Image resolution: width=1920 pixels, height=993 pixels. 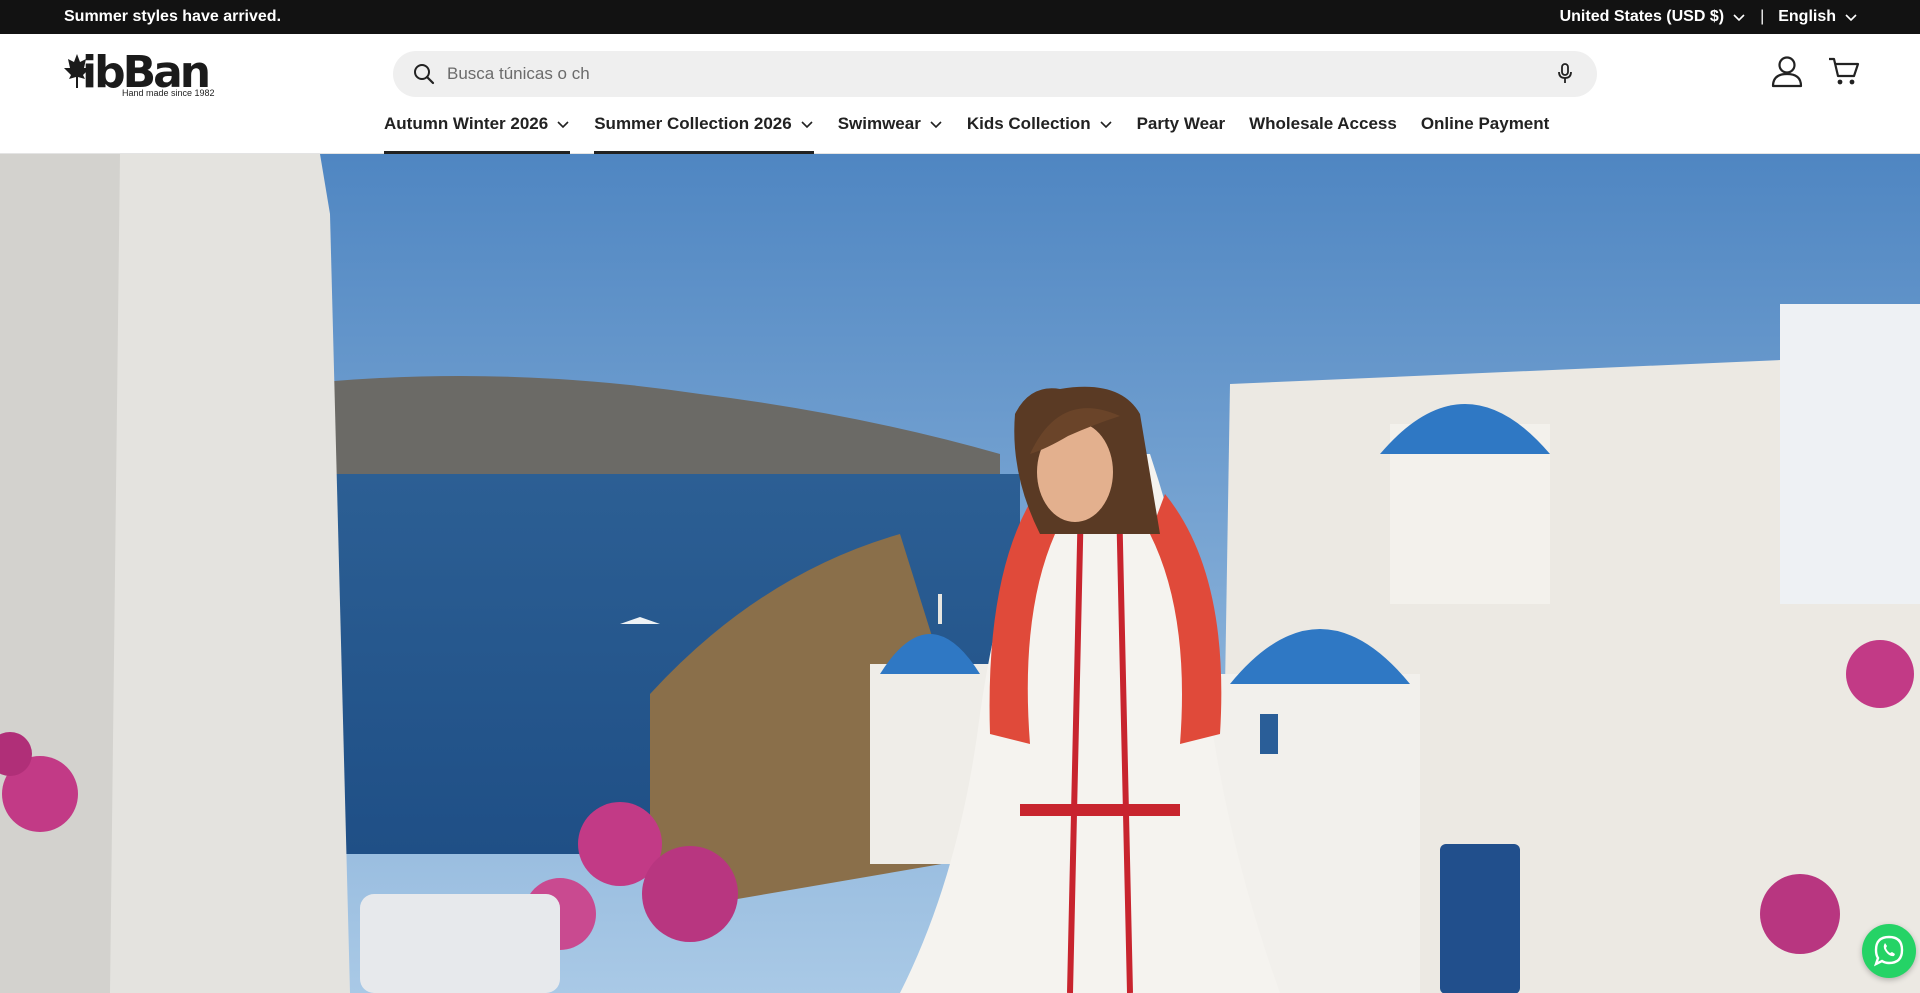 What do you see at coordinates (1807, 16) in the screenshot?
I see `language-selector-label: English` at bounding box center [1807, 16].